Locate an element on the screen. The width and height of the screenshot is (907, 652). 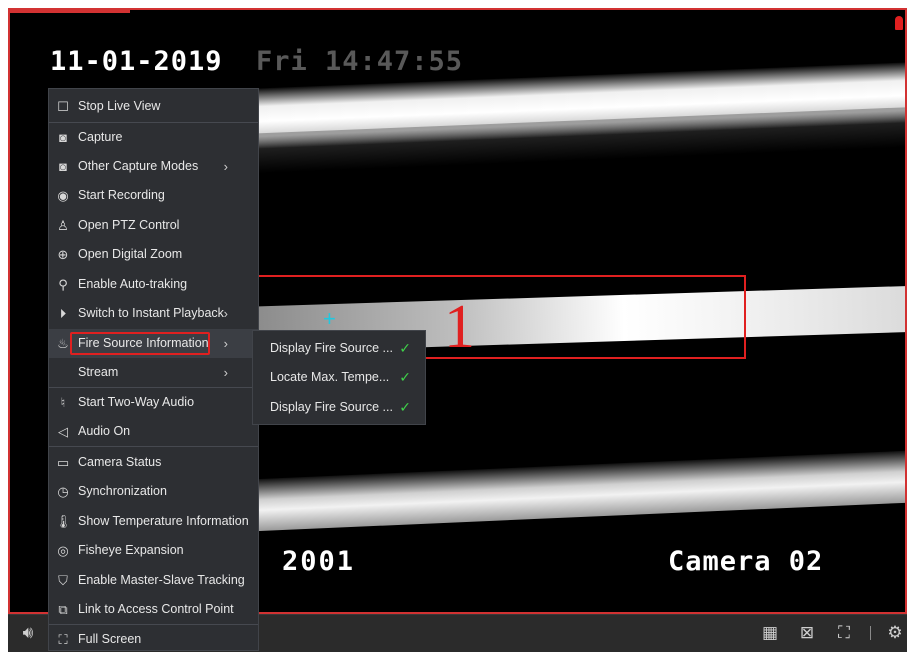
menu-item-label: Synchronization is located at coordinates (122, 491).